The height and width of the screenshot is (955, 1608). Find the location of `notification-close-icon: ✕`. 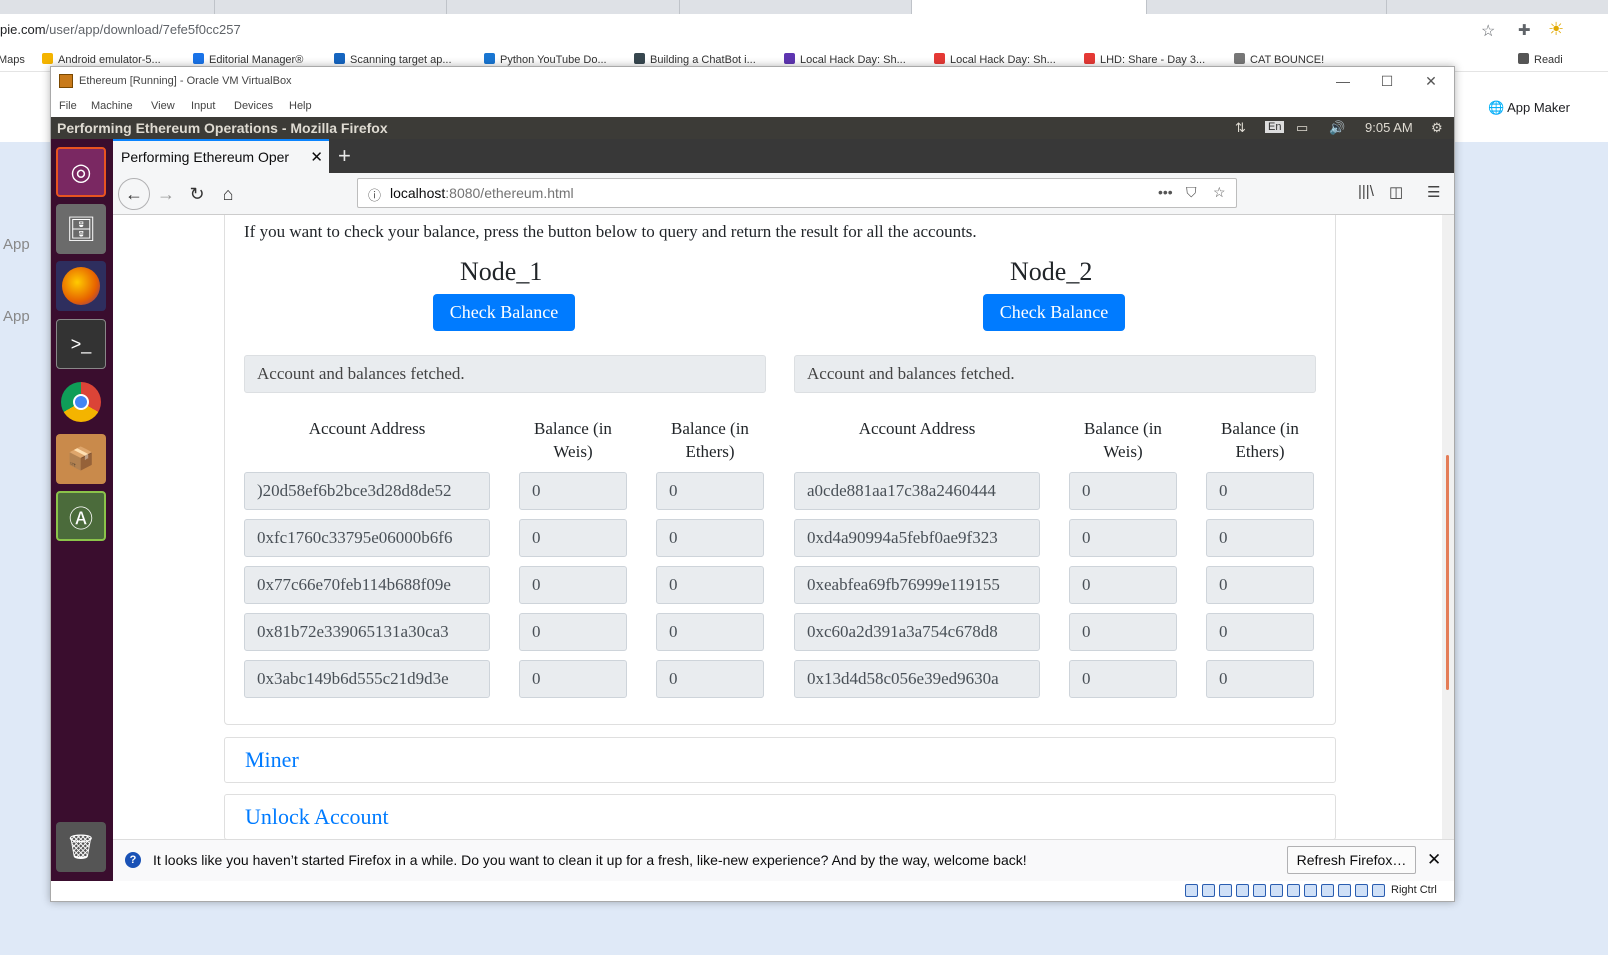

notification-close-icon: ✕ is located at coordinates (1434, 860).